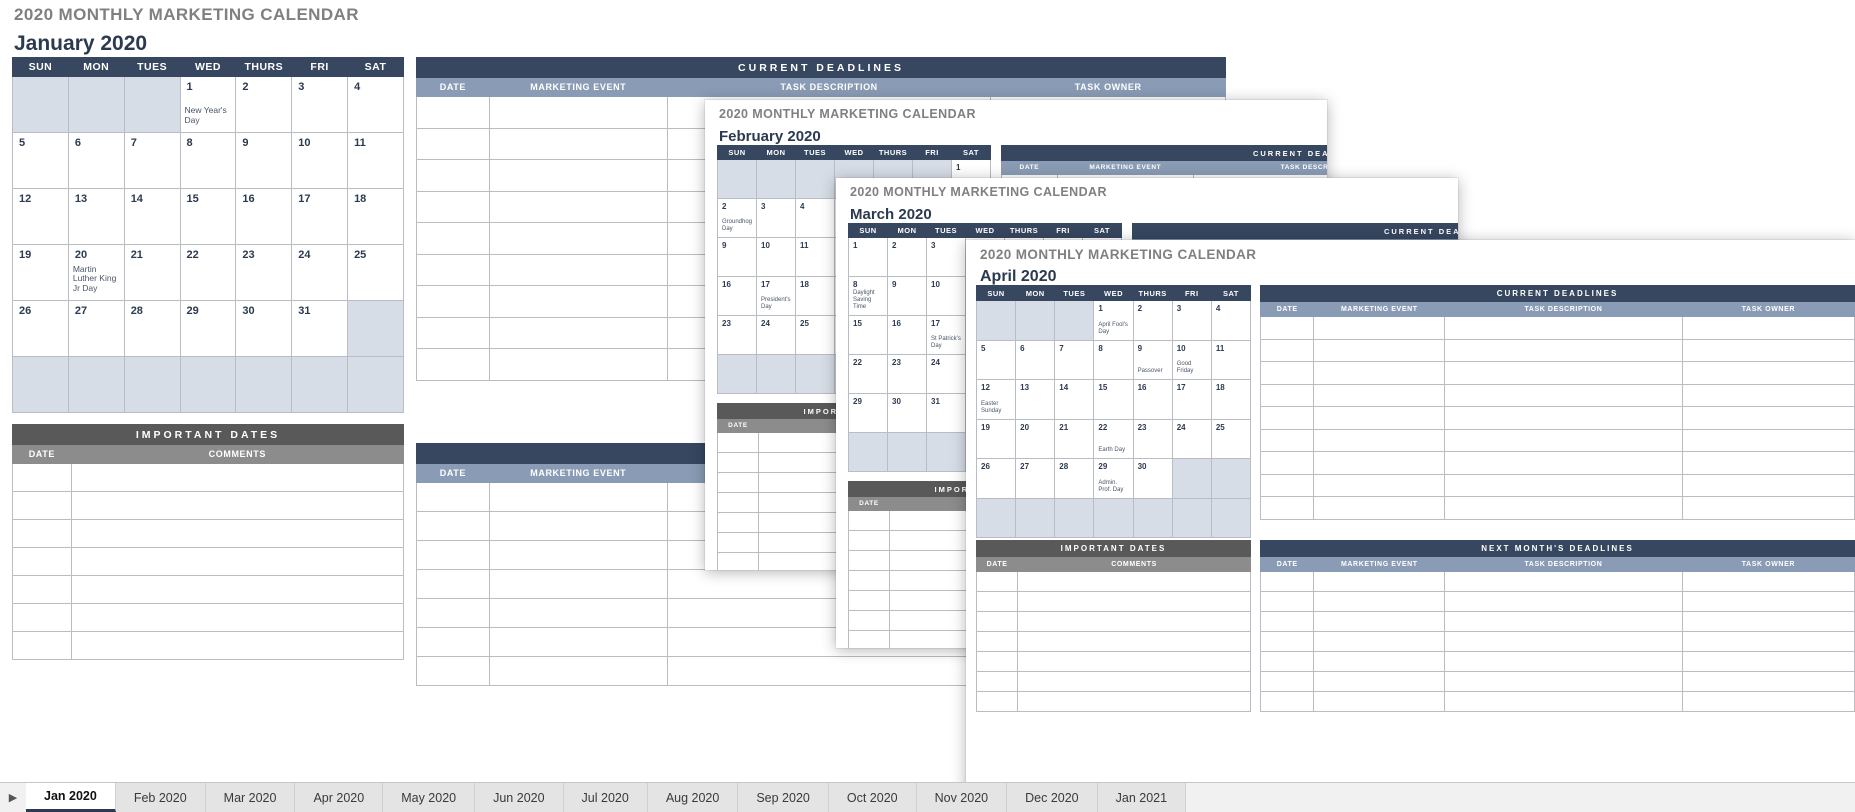  Describe the element at coordinates (429, 797) in the screenshot. I see `sheet-tab-may-2020: May 2020` at that location.